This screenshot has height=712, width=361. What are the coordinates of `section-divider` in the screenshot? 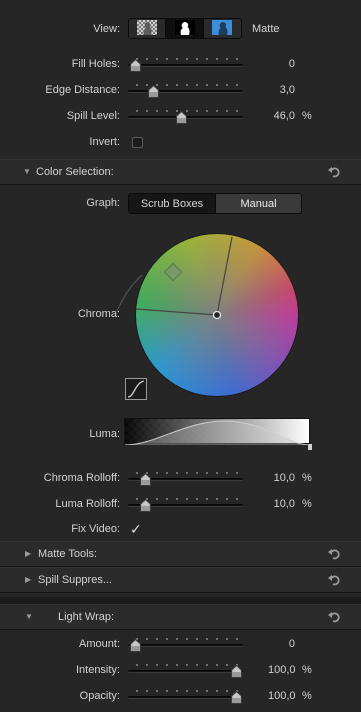 It's located at (180, 600).